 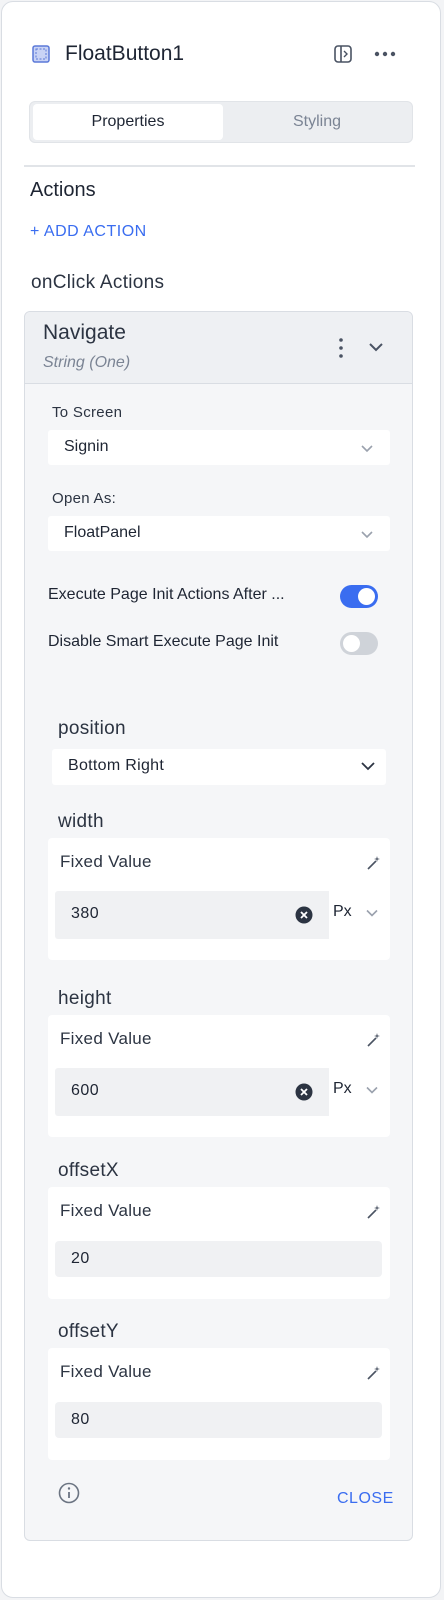 I want to click on split-view-icon, so click(x=343, y=54).